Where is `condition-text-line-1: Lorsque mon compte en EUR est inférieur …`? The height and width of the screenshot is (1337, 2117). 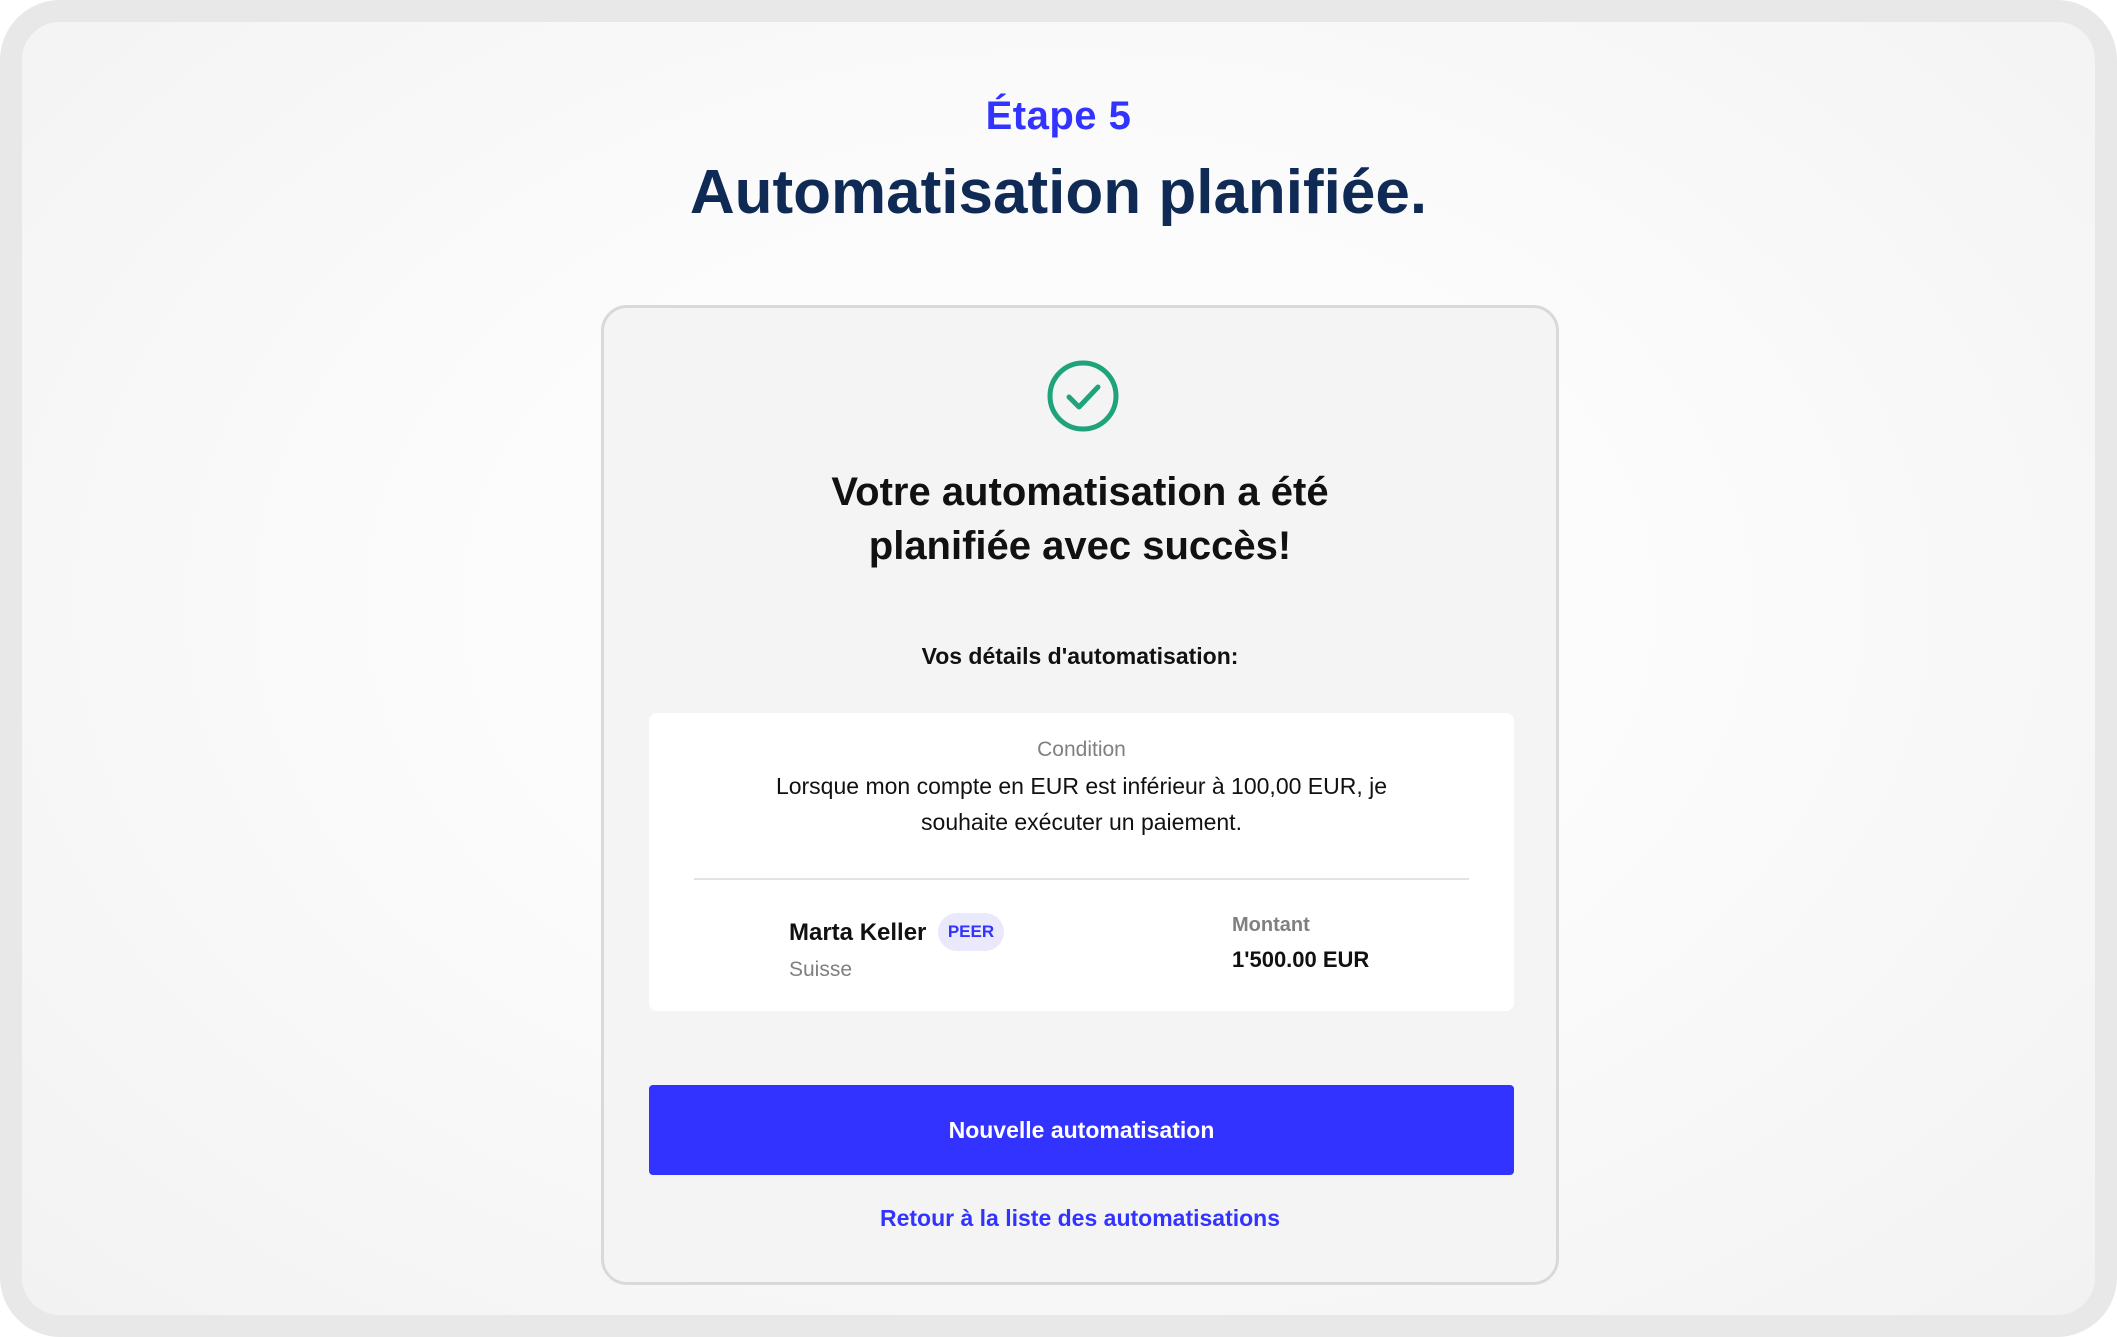
condition-text-line-1: Lorsque mon compte en EUR est inférieur … is located at coordinates (1081, 786).